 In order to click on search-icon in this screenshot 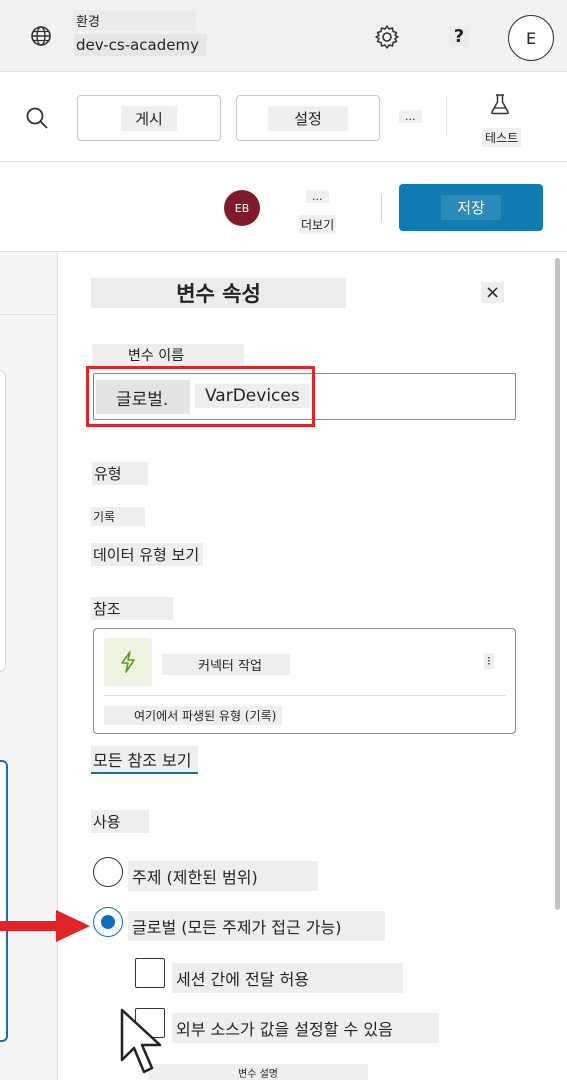, I will do `click(37, 118)`.